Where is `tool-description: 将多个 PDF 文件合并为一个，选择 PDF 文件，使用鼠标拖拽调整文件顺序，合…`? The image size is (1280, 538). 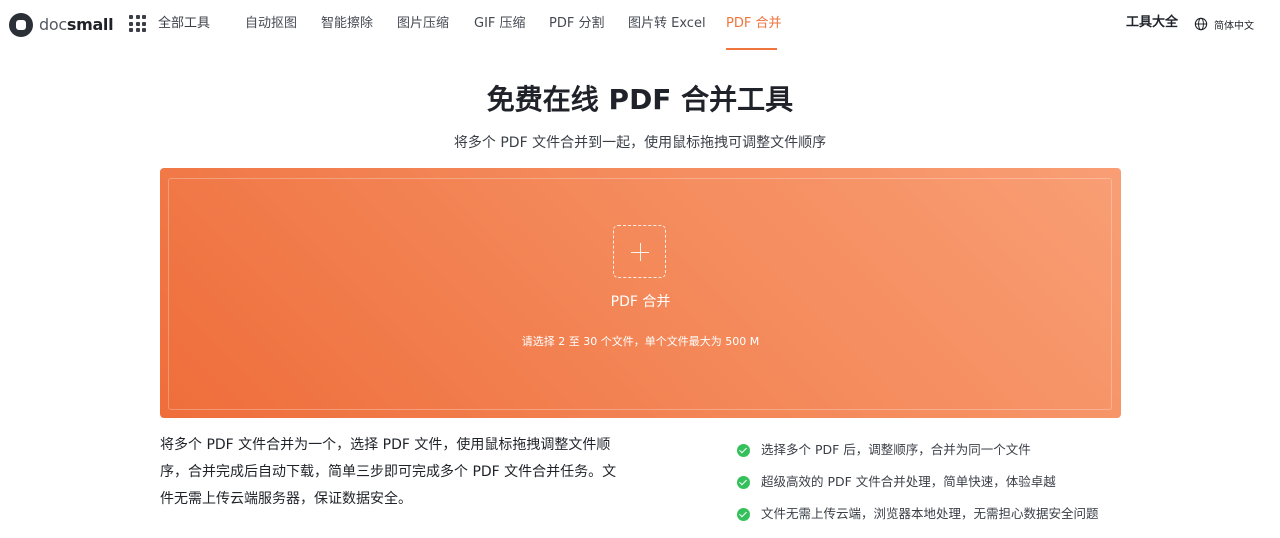 tool-description: 将多个 PDF 文件合并为一个，选择 PDF 文件，使用鼠标拖拽调整文件顺序，合… is located at coordinates (388, 472).